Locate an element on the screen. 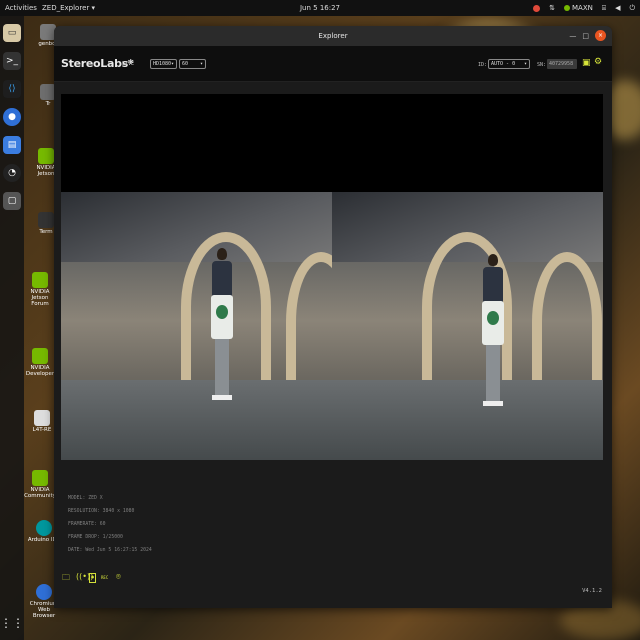 The height and width of the screenshot is (640, 640). fps-value: 60 is located at coordinates (185, 64).